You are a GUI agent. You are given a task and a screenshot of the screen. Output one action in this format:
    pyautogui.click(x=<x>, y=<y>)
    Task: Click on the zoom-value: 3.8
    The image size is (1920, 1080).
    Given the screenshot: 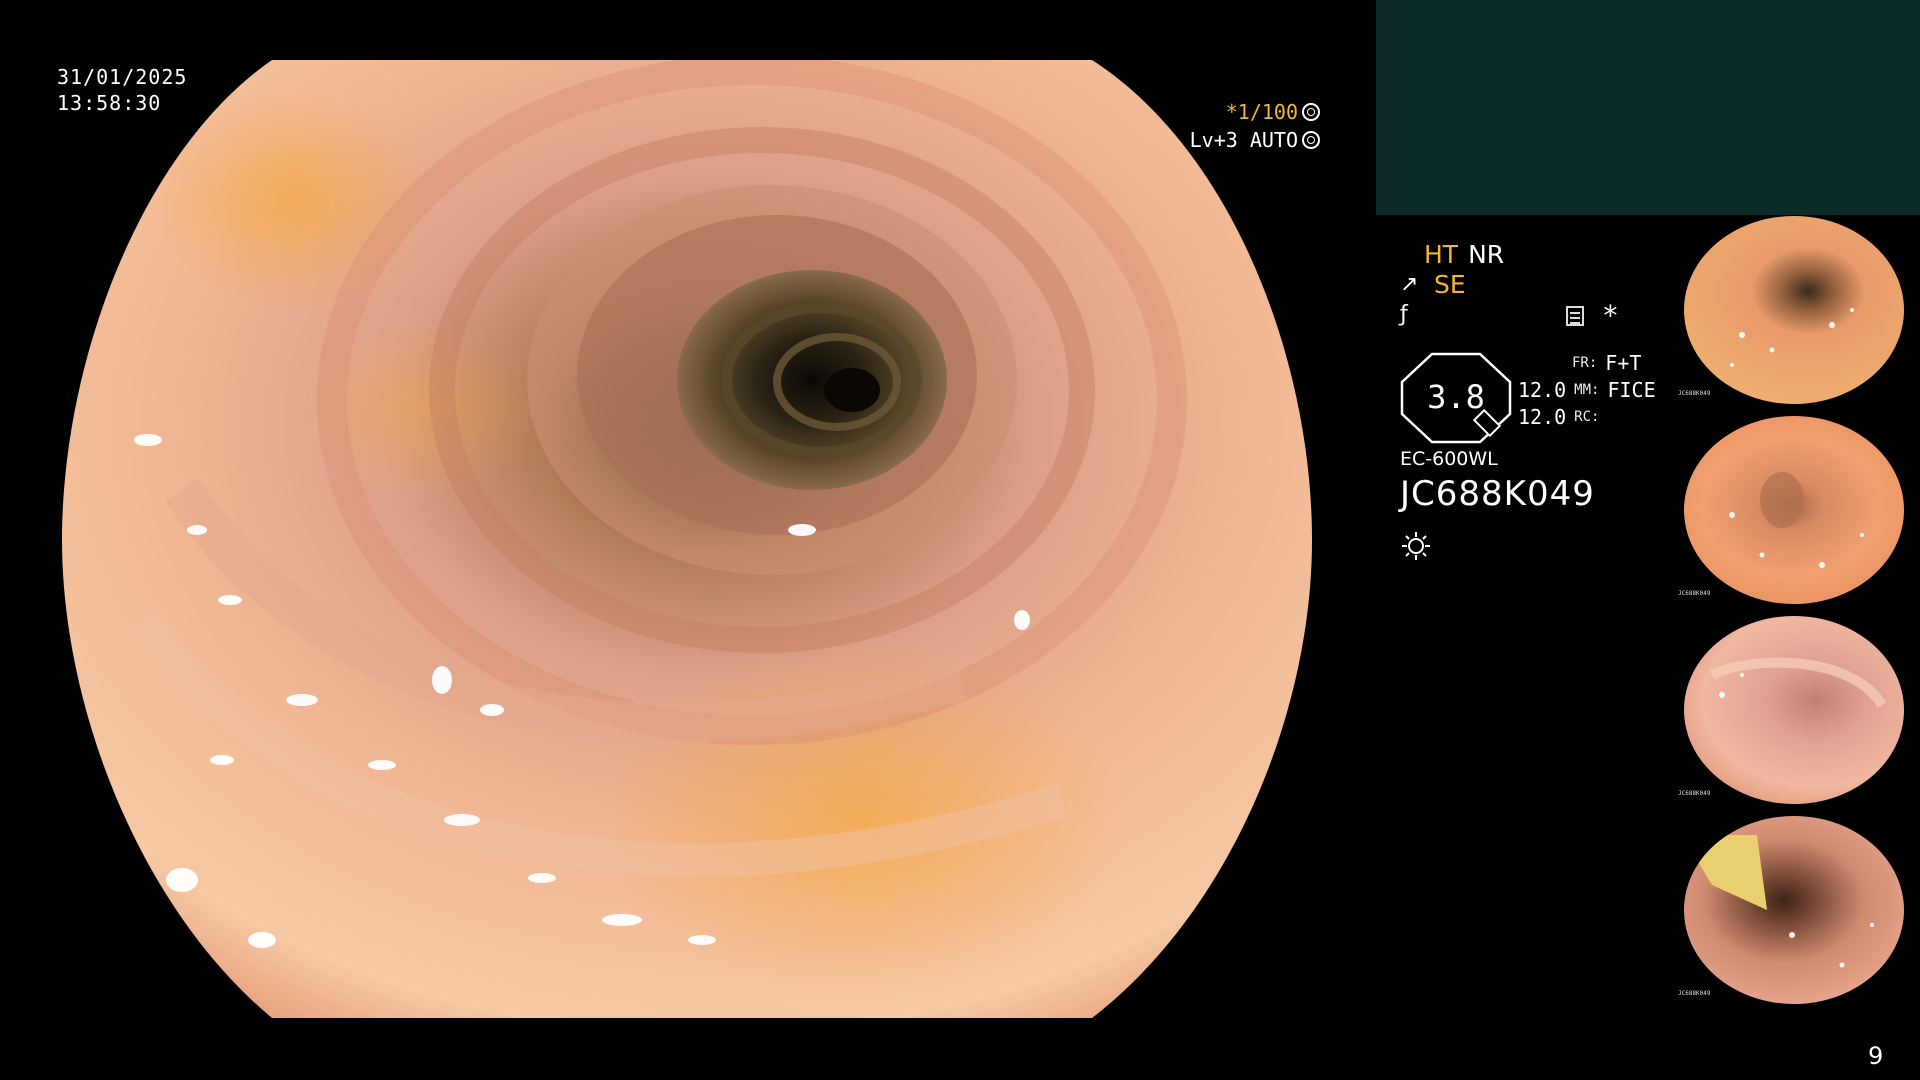 What is the action you would take?
    pyautogui.click(x=1456, y=397)
    